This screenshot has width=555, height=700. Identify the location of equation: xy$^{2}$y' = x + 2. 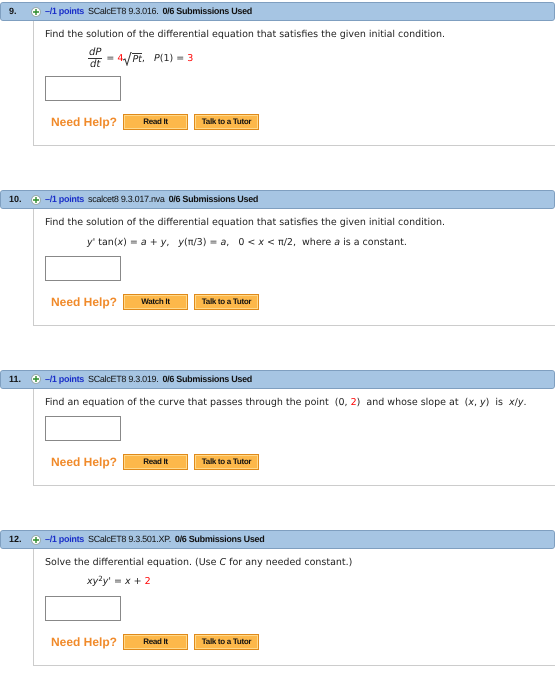
(119, 582).